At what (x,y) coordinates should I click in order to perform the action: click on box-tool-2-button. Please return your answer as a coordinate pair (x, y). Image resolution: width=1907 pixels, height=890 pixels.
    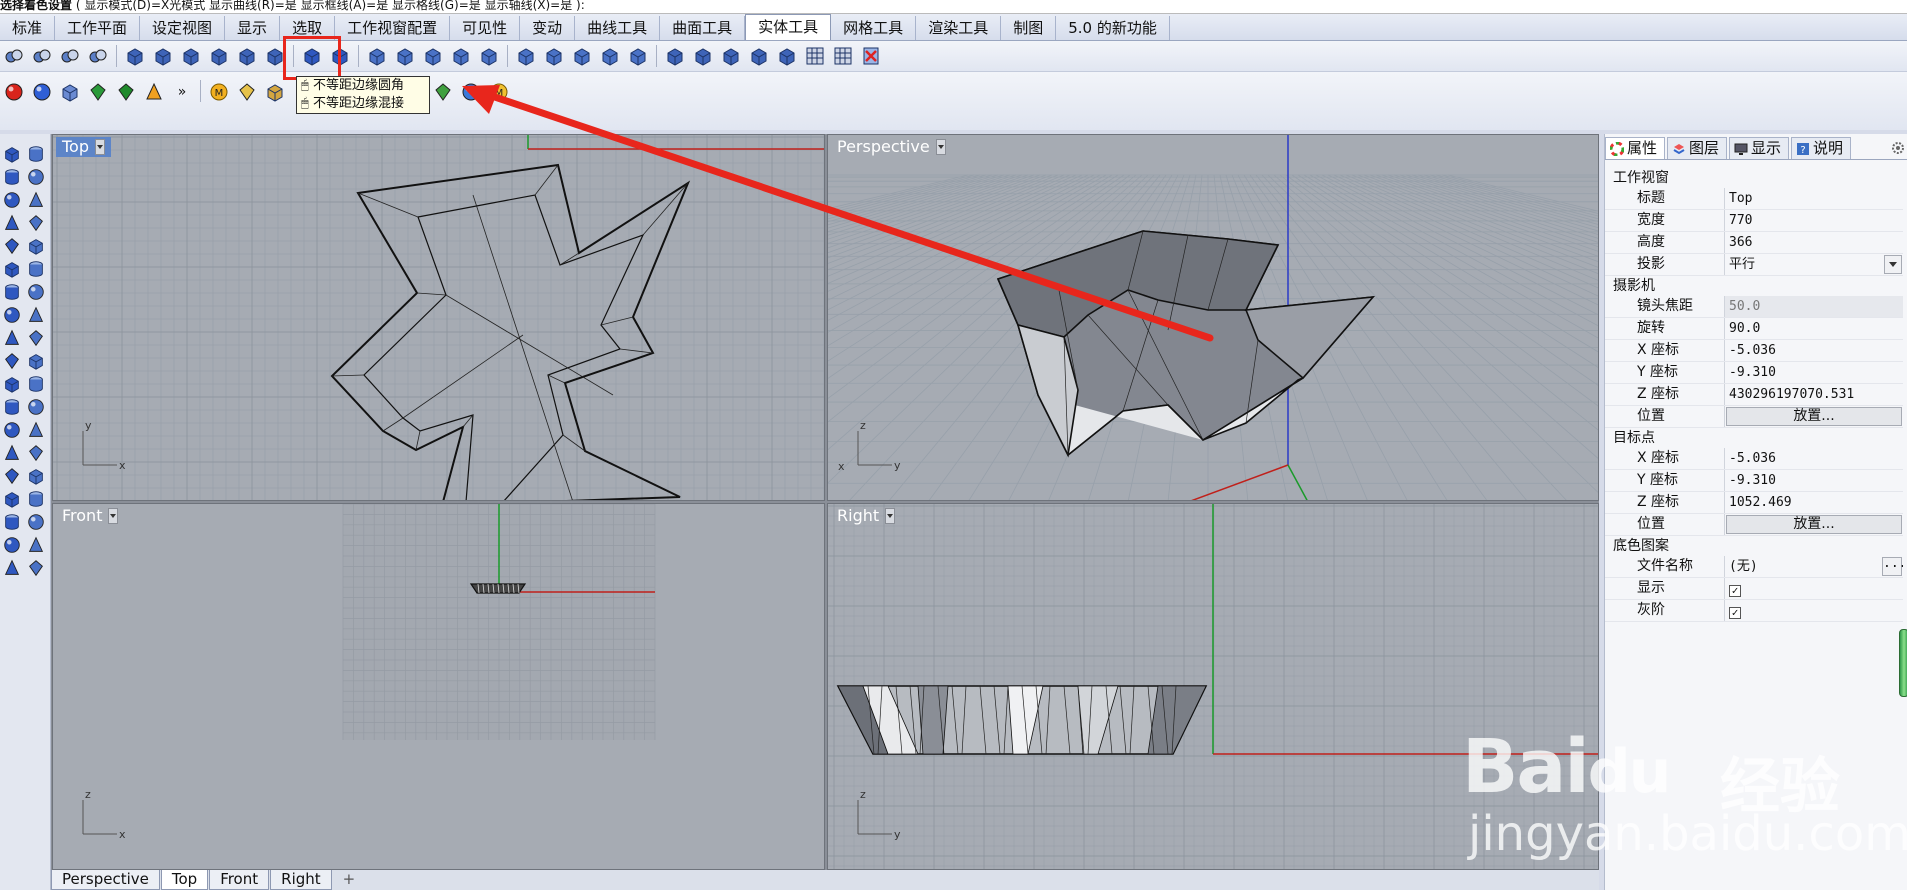
    Looking at the image, I should click on (37, 385).